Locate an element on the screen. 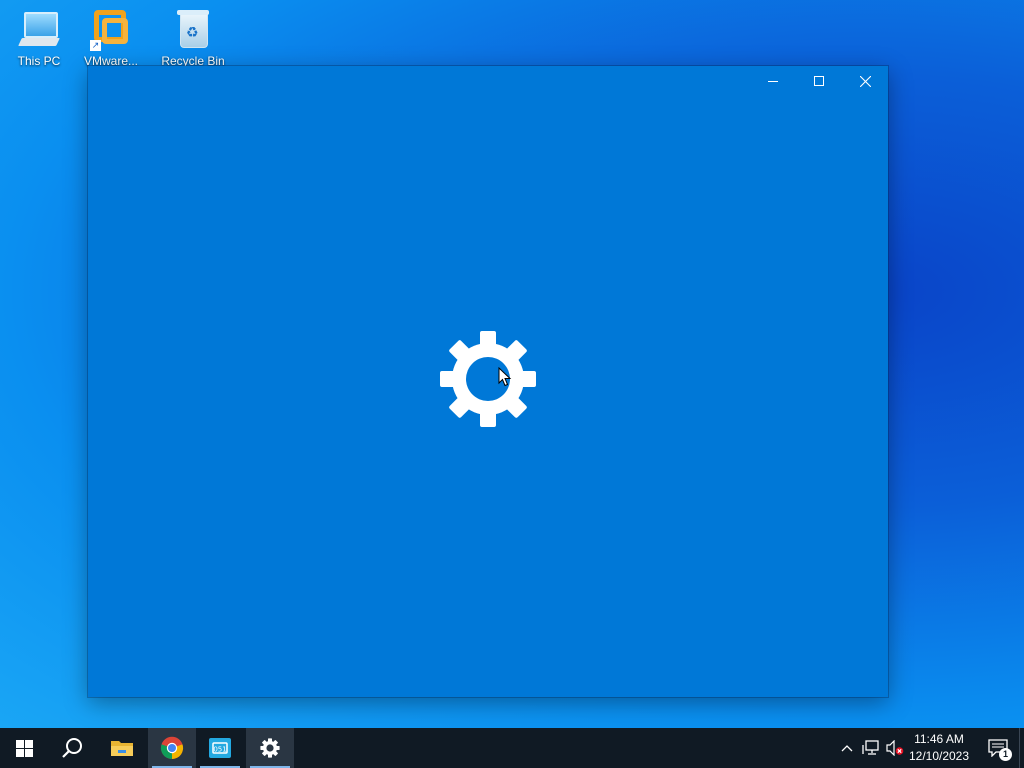 Image resolution: width=1024 pixels, height=768 pixels. maximize-button is located at coordinates (819, 81).